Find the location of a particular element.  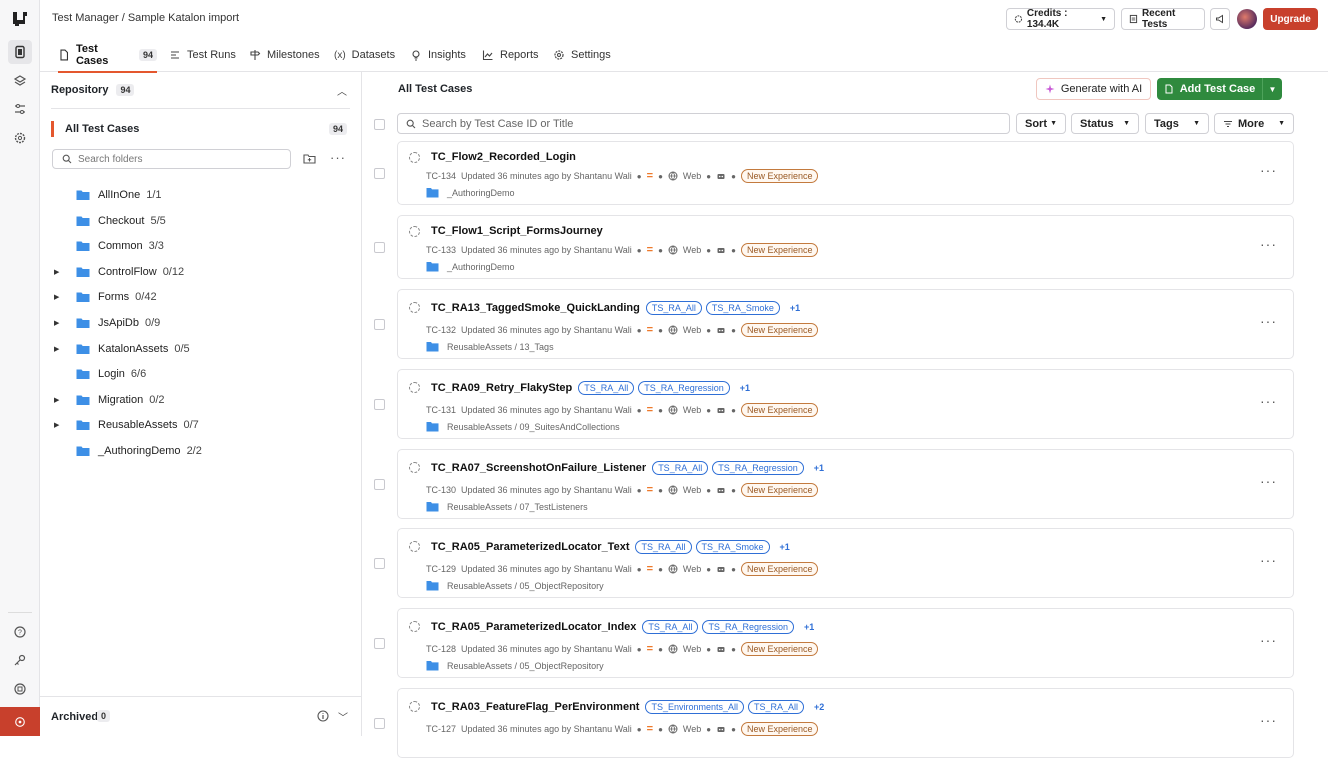

sort-button: Sort ▼ is located at coordinates (1041, 123).